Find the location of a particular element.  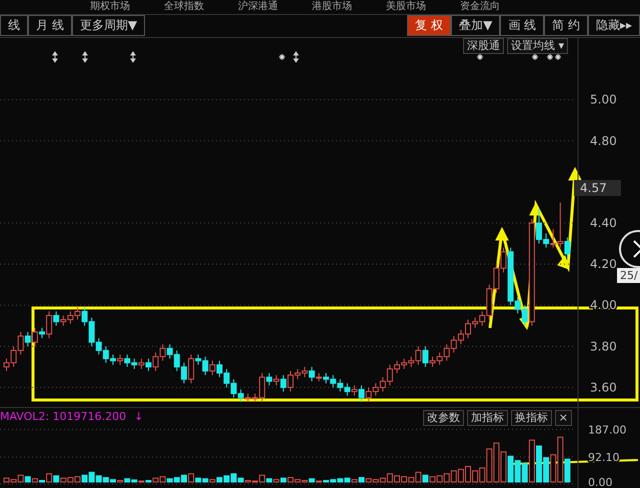

market-menu-item: 港股市场 is located at coordinates (332, 6).